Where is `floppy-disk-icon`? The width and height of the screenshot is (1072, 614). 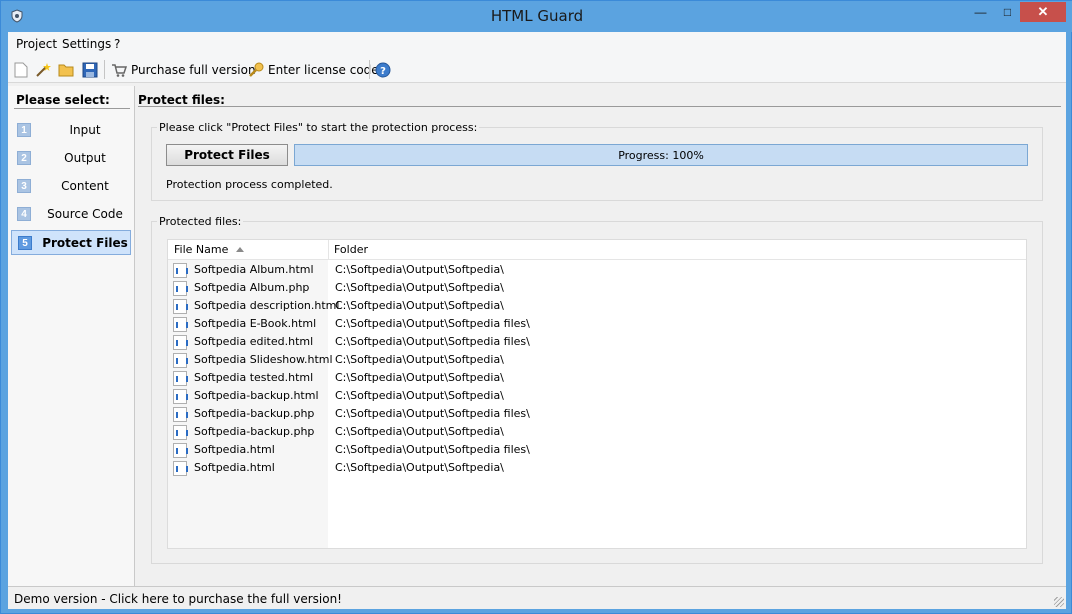
floppy-disk-icon is located at coordinates (90, 70).